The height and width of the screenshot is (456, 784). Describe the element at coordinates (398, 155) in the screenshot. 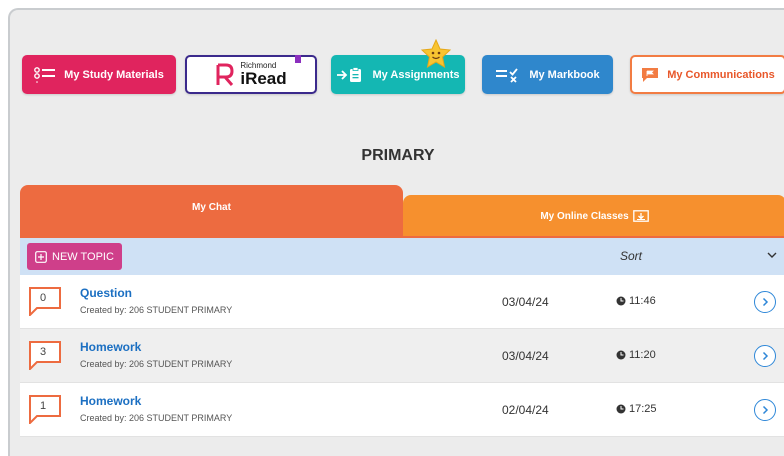

I see `page-title: PRIMARY` at that location.